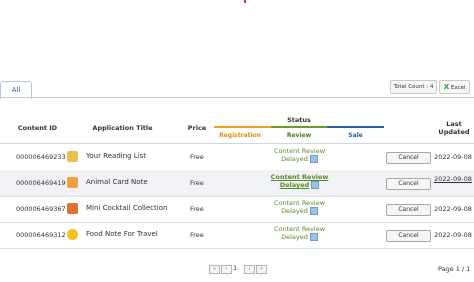  I want to click on header-registration: Registration, so click(240, 135).